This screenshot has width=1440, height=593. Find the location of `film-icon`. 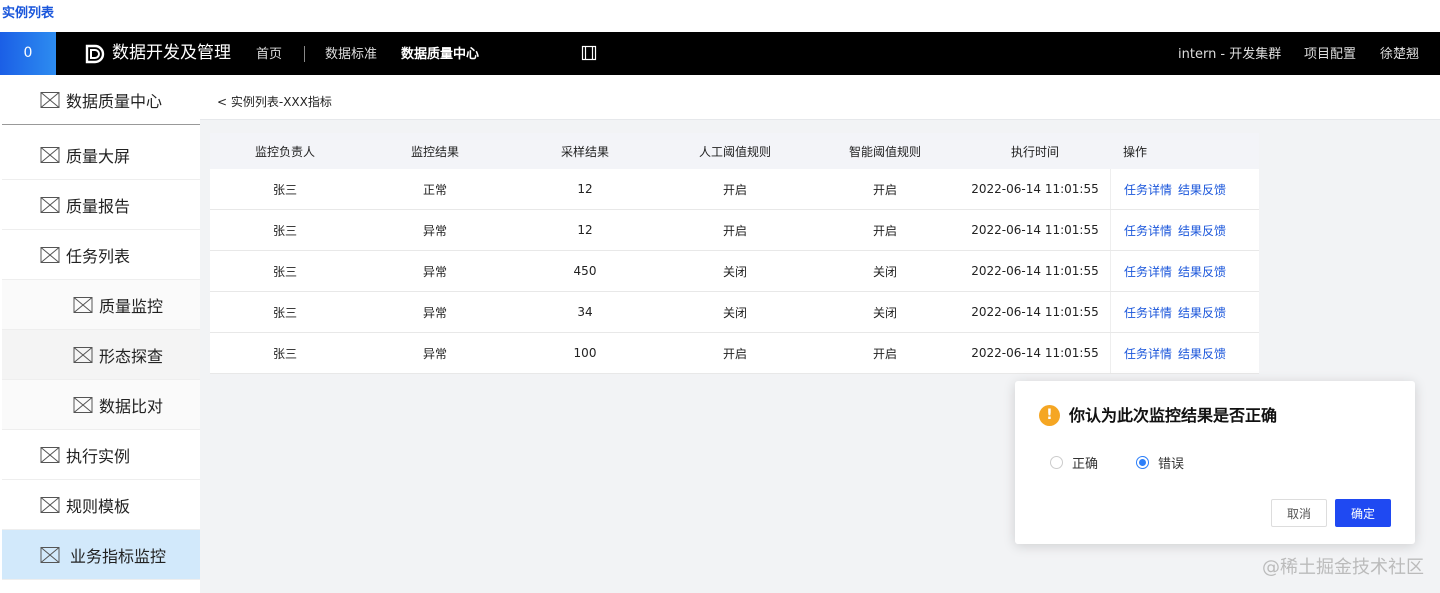

film-icon is located at coordinates (589, 53).